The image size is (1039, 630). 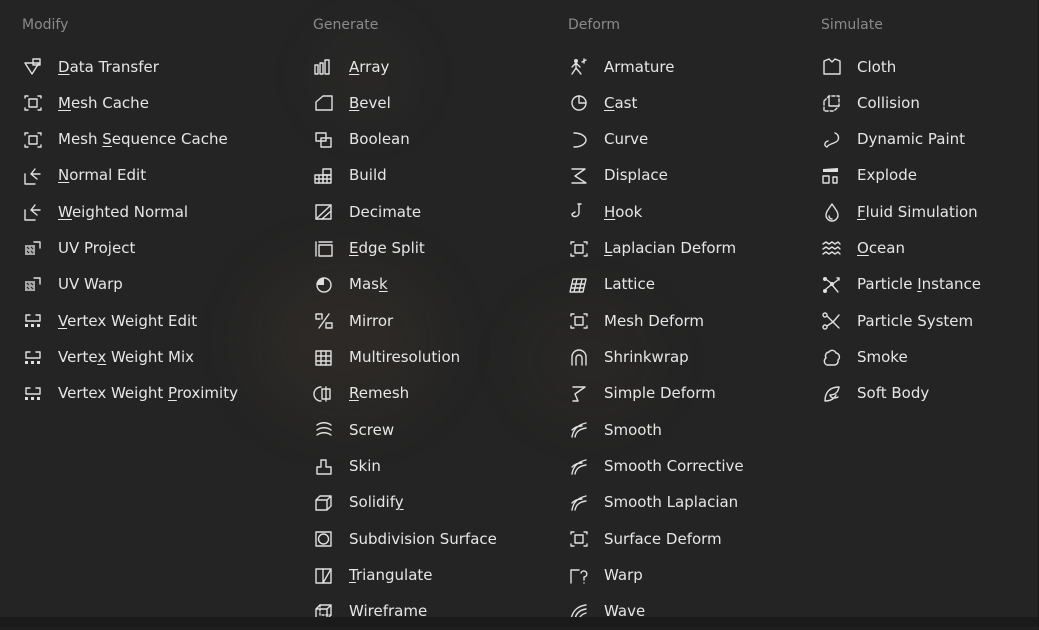 I want to click on menu-item-label: Multiresolution, so click(x=405, y=357).